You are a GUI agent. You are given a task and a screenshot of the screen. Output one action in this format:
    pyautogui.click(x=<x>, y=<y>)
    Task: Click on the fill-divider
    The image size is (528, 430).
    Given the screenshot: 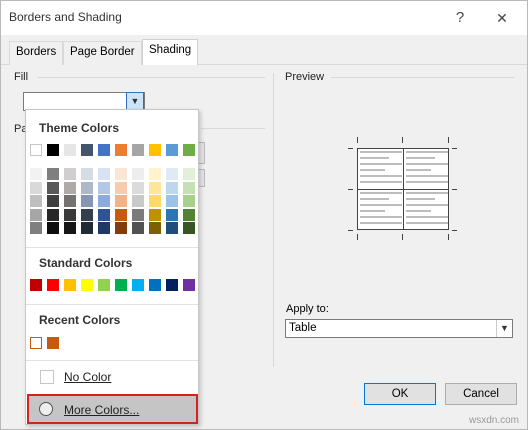 What is the action you would take?
    pyautogui.click(x=151, y=77)
    